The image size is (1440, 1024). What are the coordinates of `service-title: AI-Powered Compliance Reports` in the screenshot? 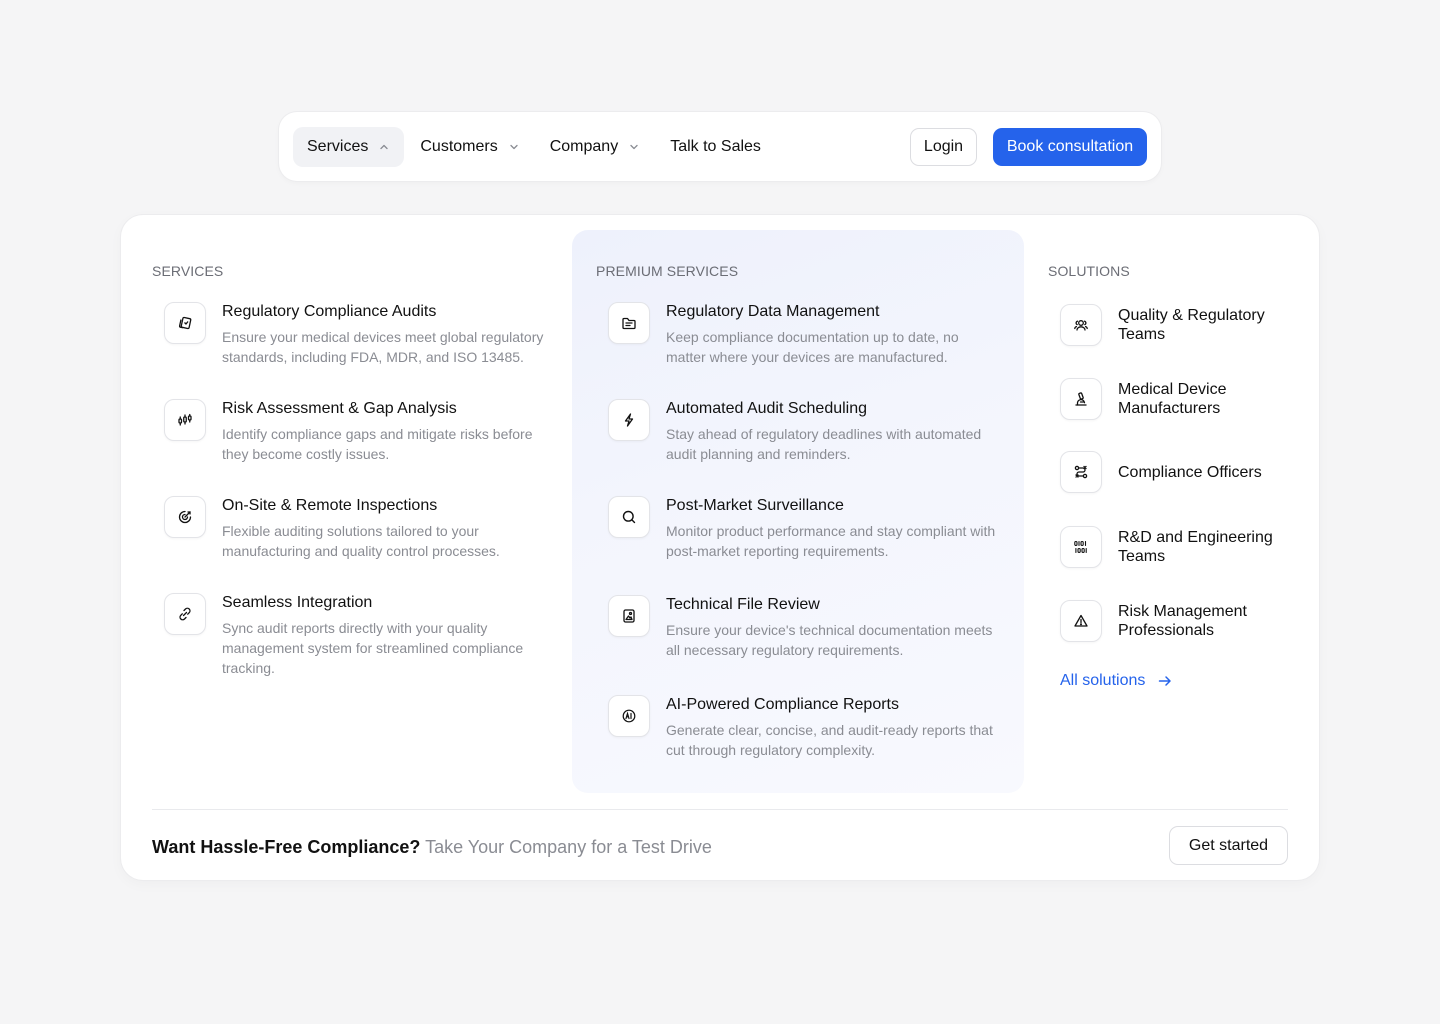 It's located at (782, 704).